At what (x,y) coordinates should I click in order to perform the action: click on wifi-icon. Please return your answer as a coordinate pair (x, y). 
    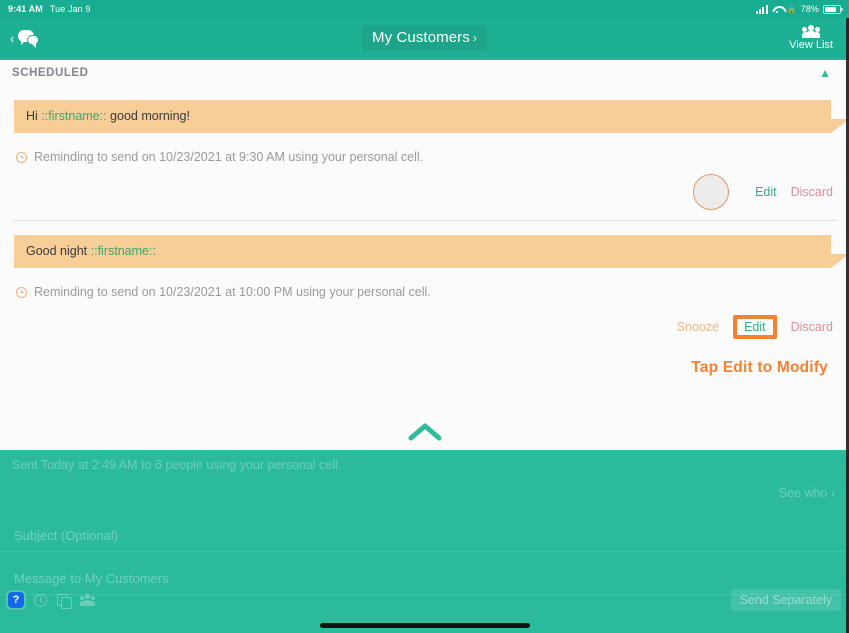
    Looking at the image, I should click on (777, 9).